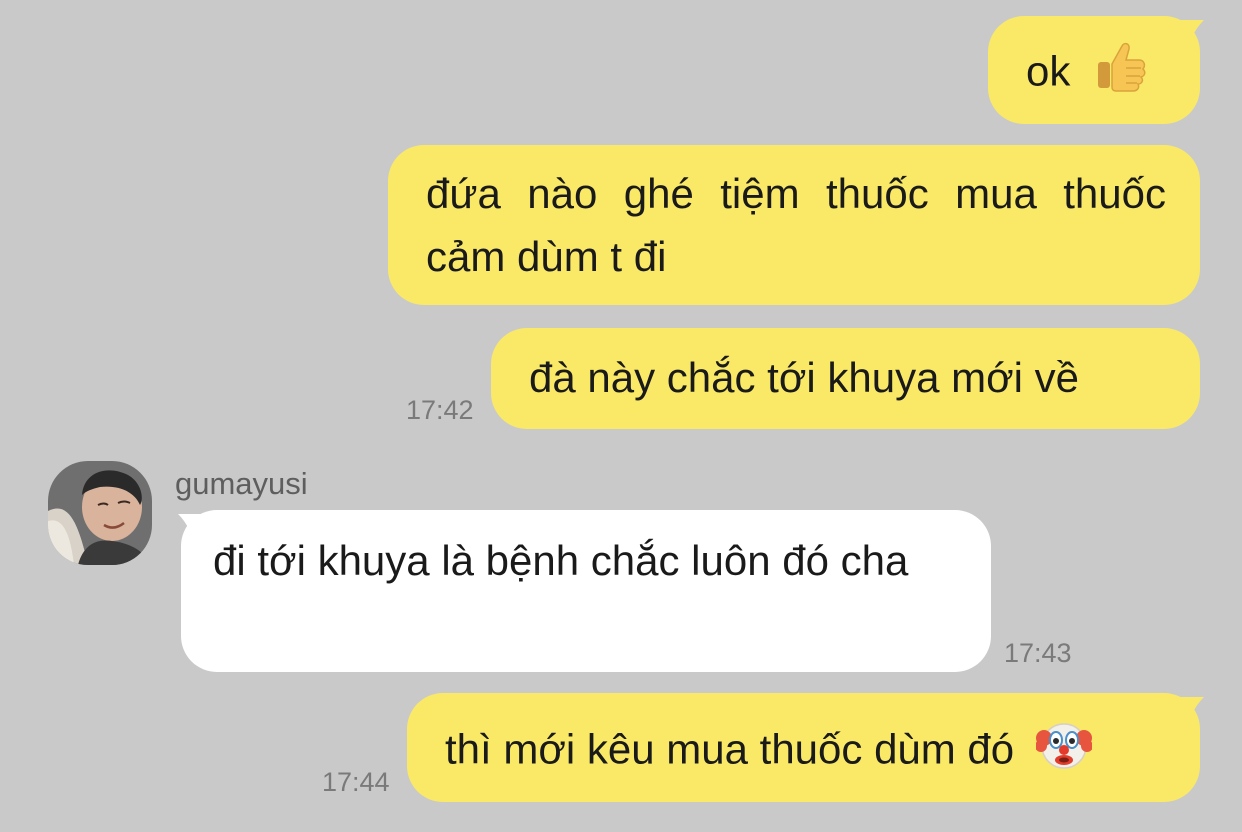 This screenshot has height=832, width=1242. Describe the element at coordinates (561, 560) in the screenshot. I see `message-text: đi tới khuya là bệnh chắc luôn đó cha` at that location.